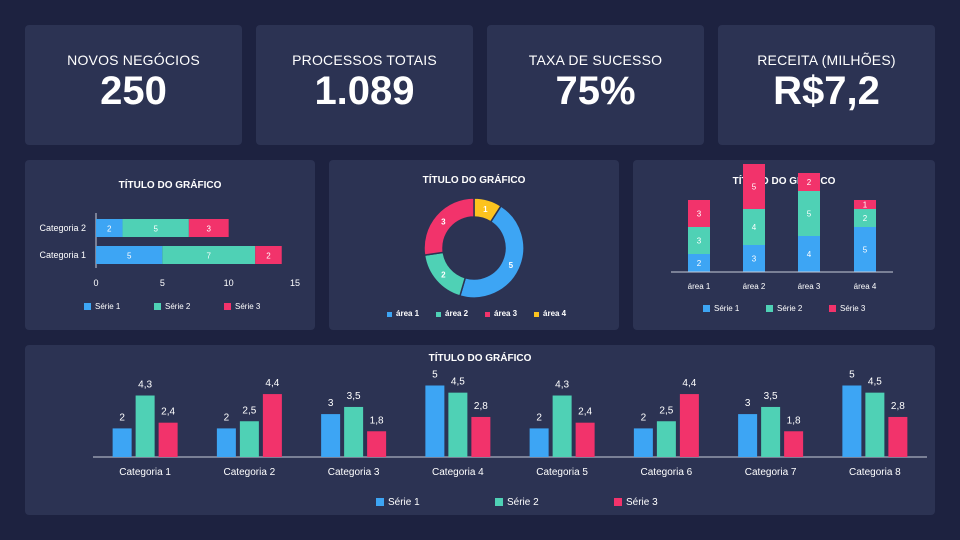 Image resolution: width=960 pixels, height=540 pixels. I want to click on data-label: 2,8, so click(898, 406).